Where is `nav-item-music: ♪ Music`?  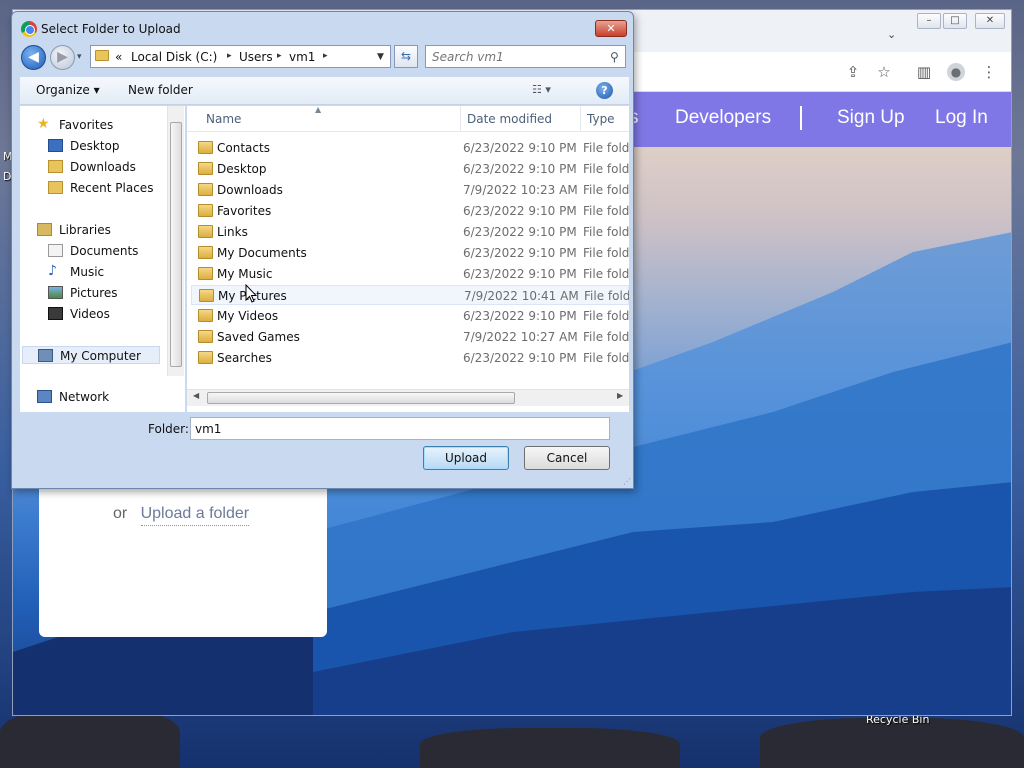
nav-item-music: ♪ Music is located at coordinates (76, 272).